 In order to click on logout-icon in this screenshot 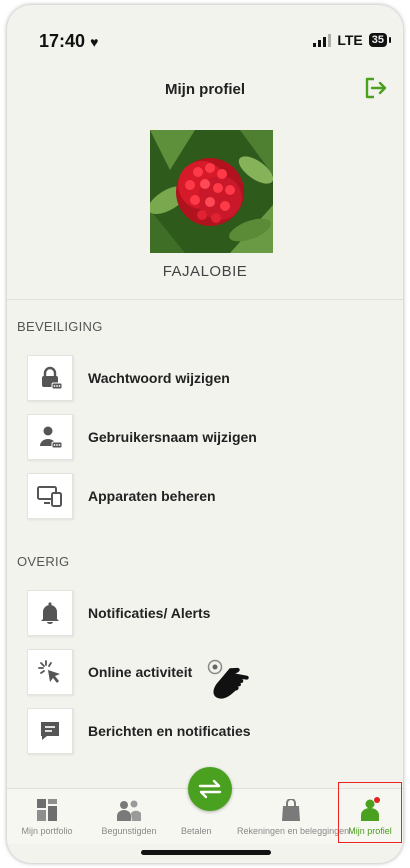, I will do `click(376, 88)`.